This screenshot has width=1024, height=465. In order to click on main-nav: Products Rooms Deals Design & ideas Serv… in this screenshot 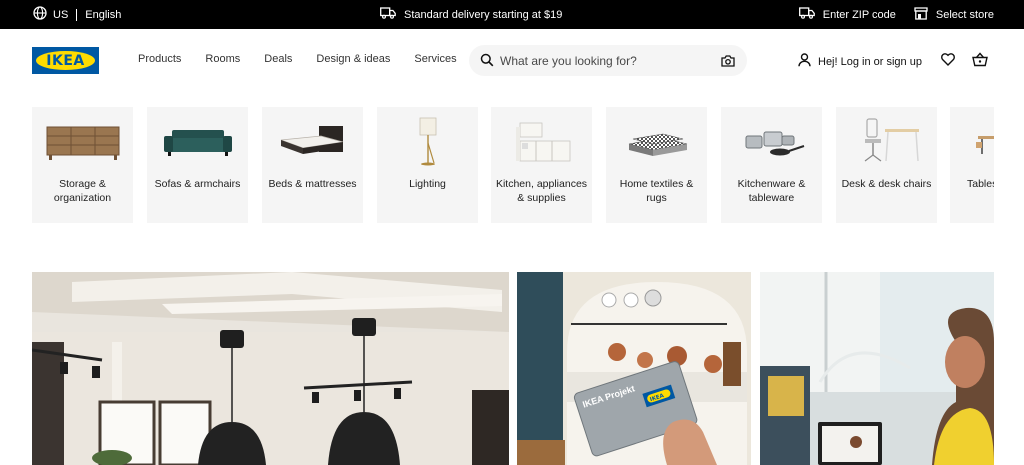, I will do `click(309, 59)`.